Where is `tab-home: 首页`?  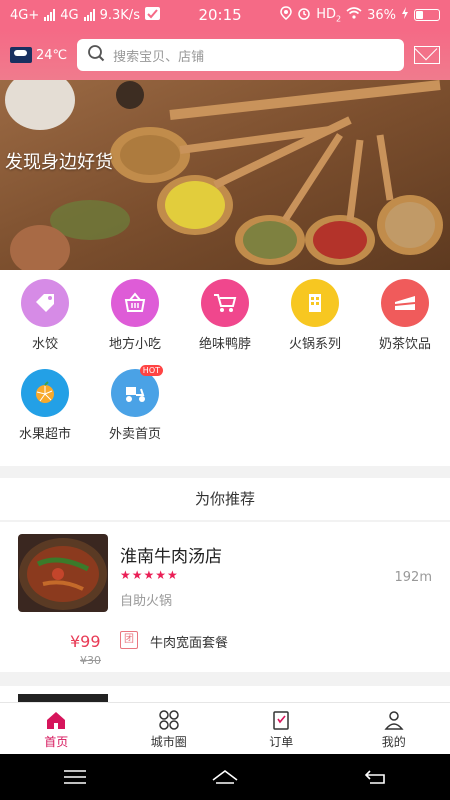
tab-home: 首页 is located at coordinates (56, 729).